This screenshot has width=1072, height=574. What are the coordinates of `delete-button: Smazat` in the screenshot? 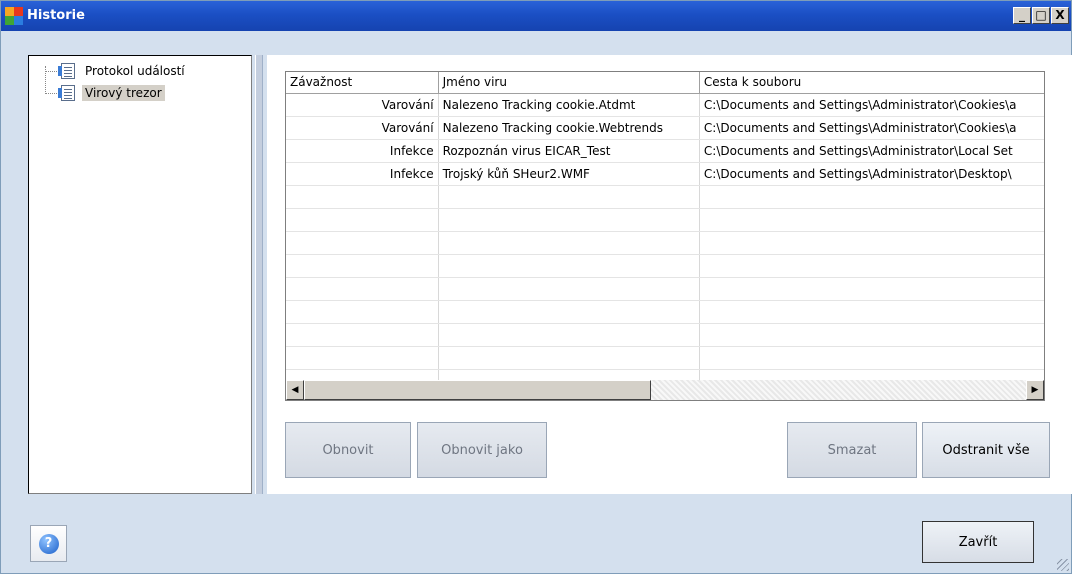 It's located at (852, 450).